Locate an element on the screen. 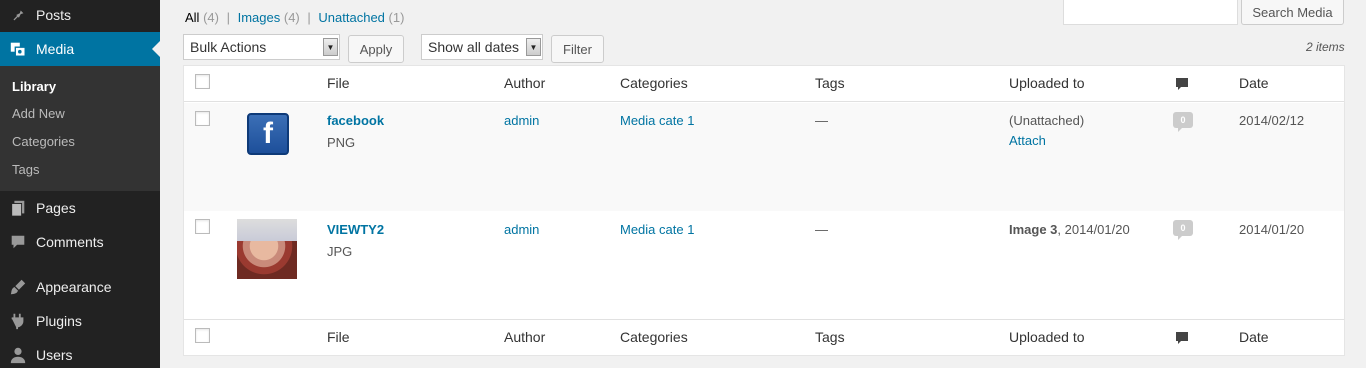  submenu-add-new: Add New is located at coordinates (38, 113).